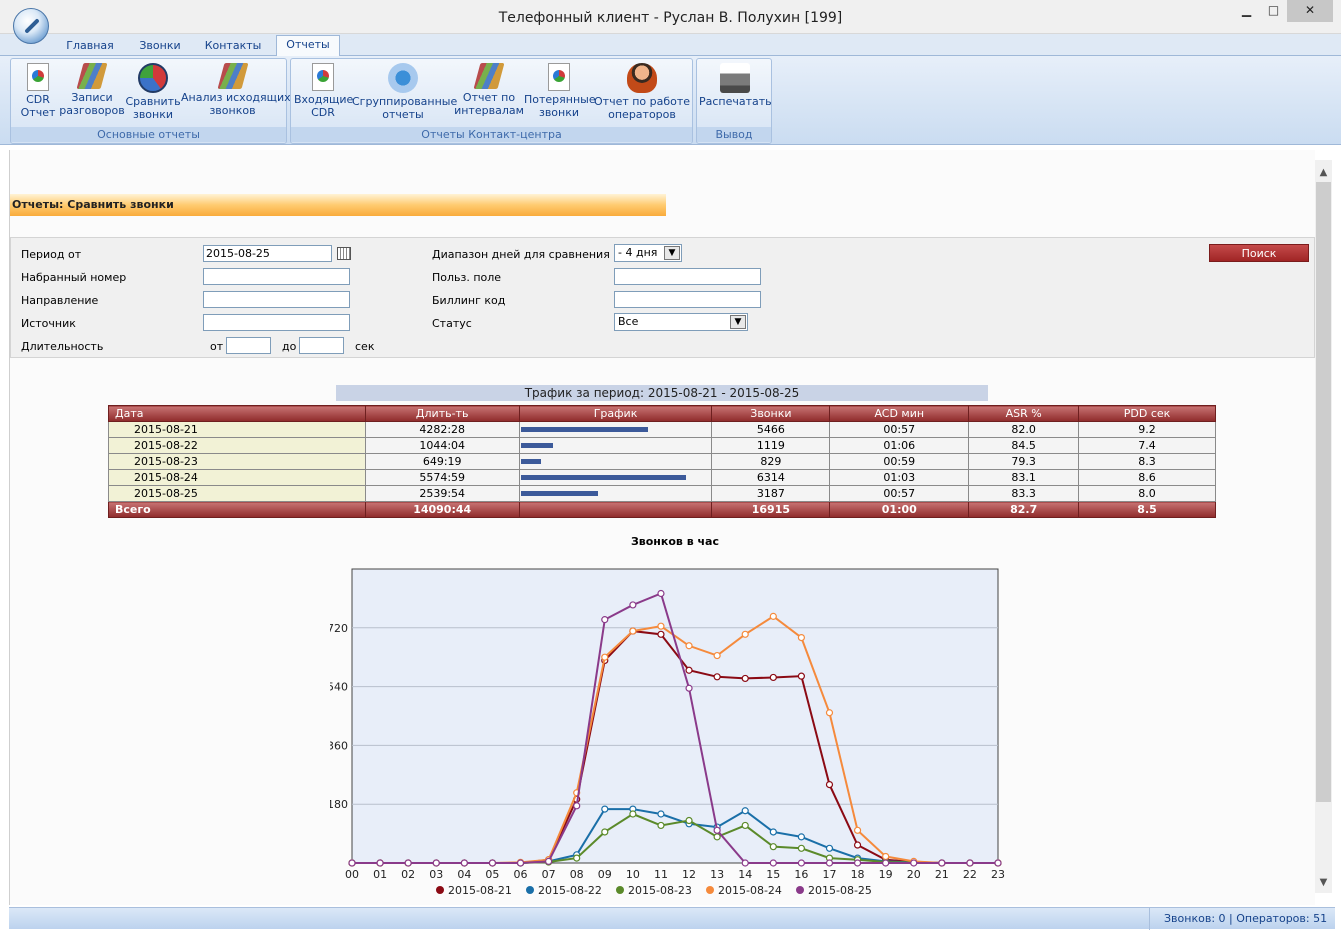 This screenshot has height=938, width=1341. I want to click on cell-duration: 2539:54, so click(442, 493).